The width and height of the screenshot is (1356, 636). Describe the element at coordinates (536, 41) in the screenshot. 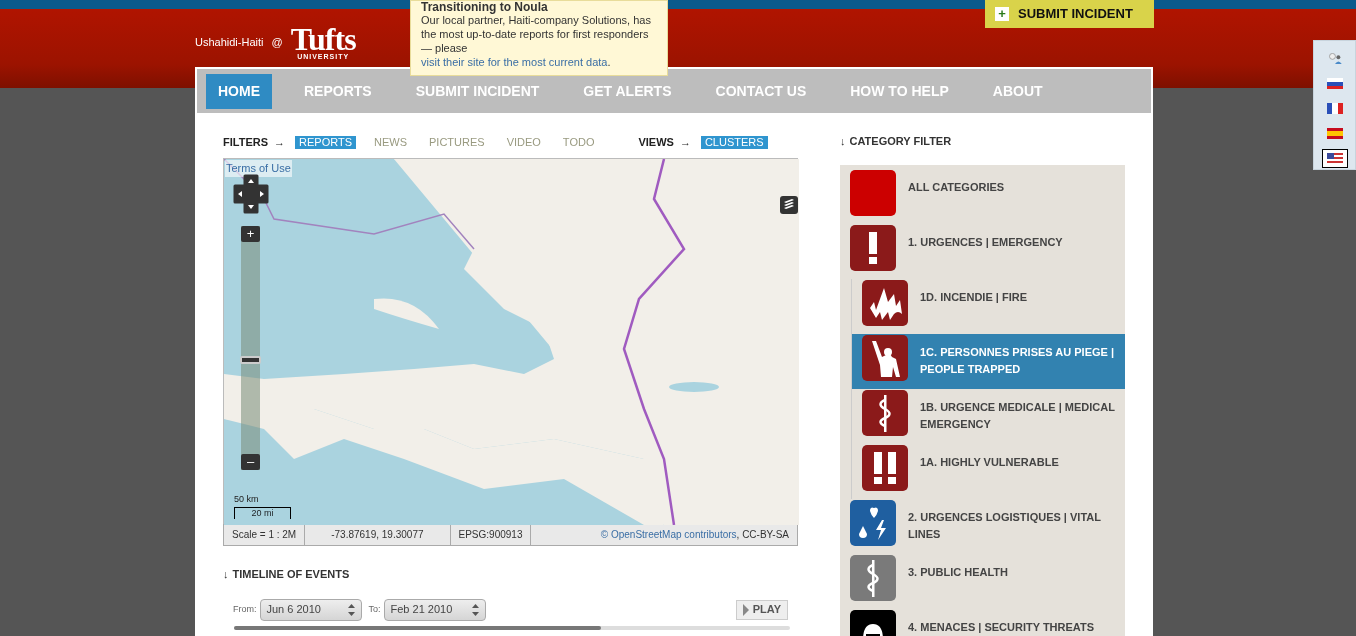

I see `notice-text: Our local partner, Haiti-company Solutions, has the most up-to-date reports for first responders — please visit their site for the most current data.` at that location.